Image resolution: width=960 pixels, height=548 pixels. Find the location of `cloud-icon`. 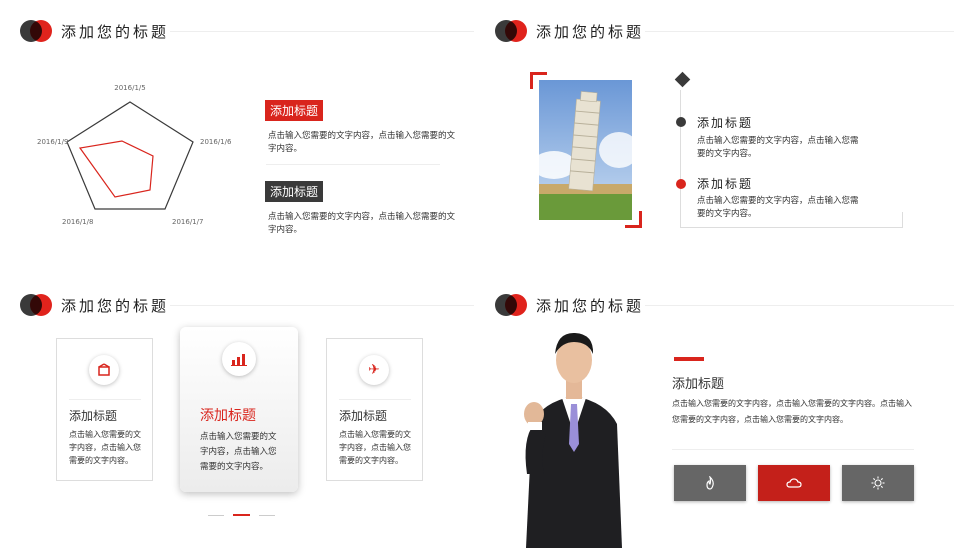

cloud-icon is located at coordinates (794, 483).